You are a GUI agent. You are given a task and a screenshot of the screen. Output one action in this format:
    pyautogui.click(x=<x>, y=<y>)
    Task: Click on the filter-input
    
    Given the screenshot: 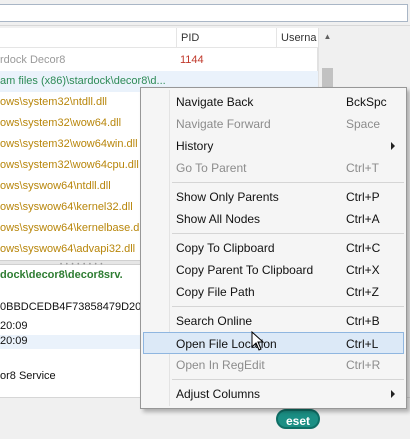 What is the action you would take?
    pyautogui.click(x=204, y=13)
    